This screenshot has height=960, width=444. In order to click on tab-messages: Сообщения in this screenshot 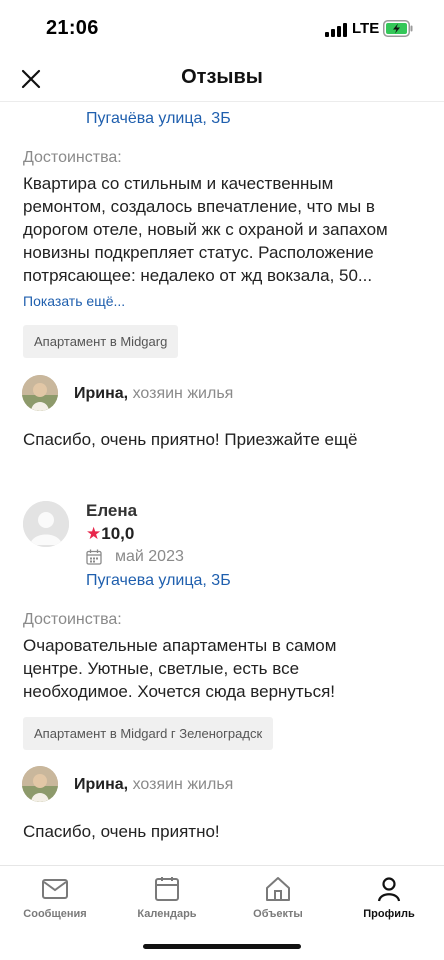, I will do `click(55, 898)`.